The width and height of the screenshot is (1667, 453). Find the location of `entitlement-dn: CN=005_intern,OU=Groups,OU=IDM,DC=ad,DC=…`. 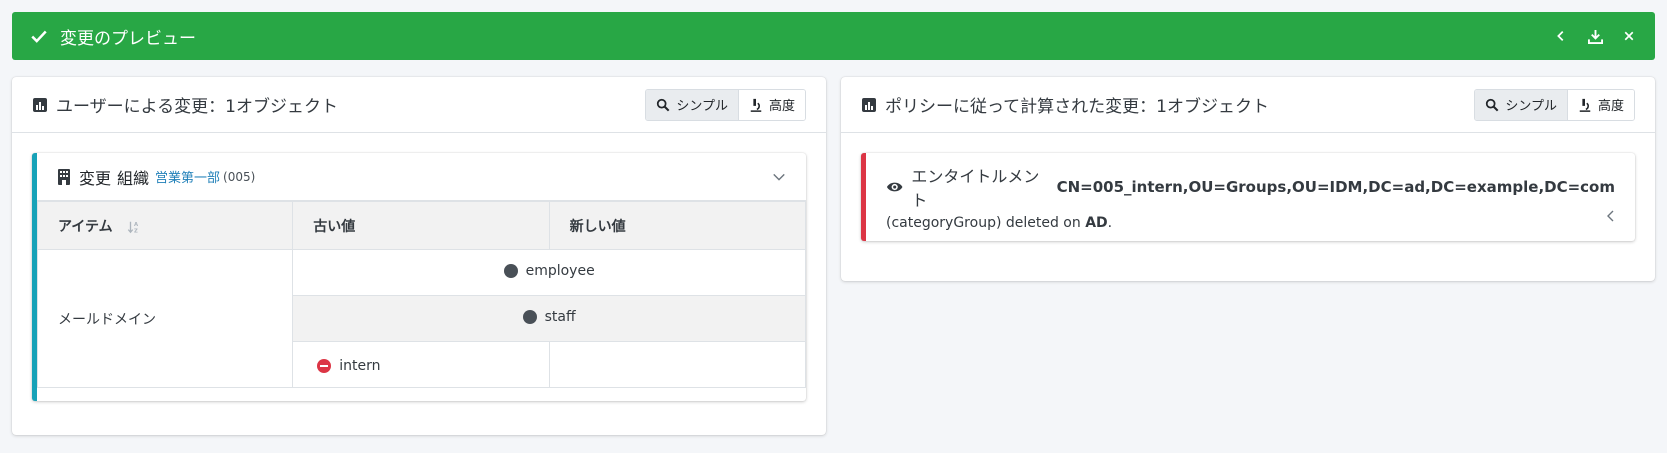

entitlement-dn: CN=005_intern,OU=Groups,OU=IDM,DC=ad,DC=… is located at coordinates (1335, 187).